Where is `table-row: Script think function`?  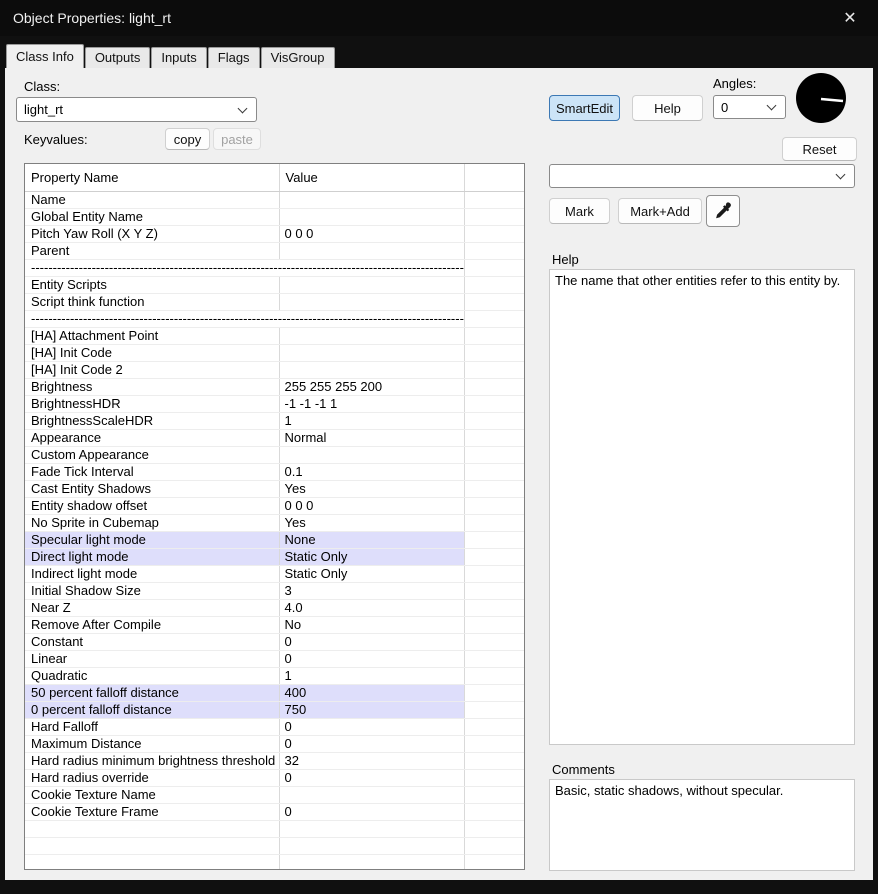
table-row: Script think function is located at coordinates (274, 302).